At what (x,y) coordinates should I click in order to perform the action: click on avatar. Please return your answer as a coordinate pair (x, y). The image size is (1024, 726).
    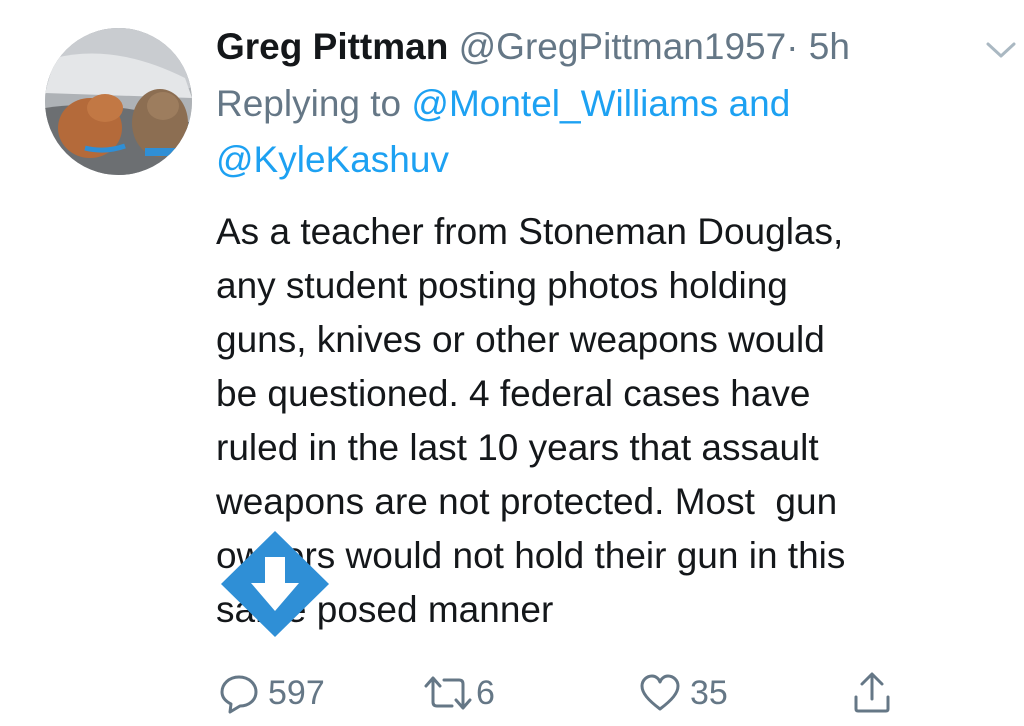
    Looking at the image, I should click on (118, 101).